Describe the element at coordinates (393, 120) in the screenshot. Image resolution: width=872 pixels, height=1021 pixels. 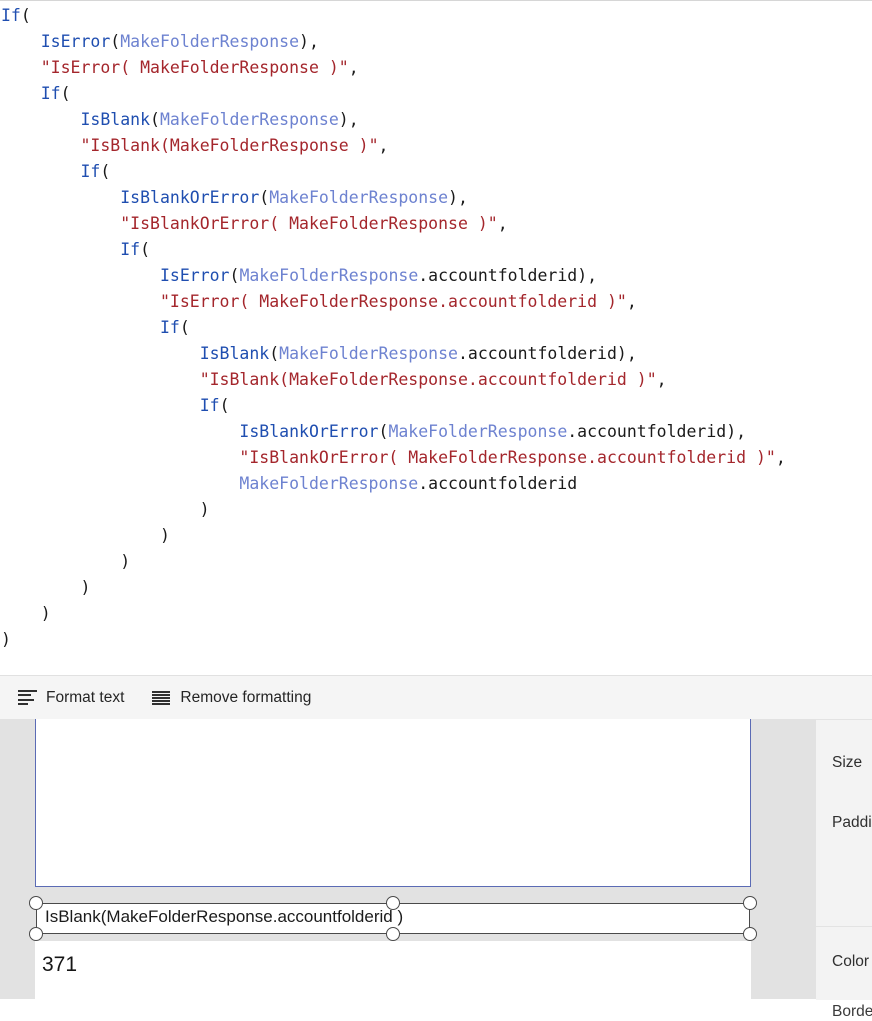
I see `formula-line: IsBlank(MakeFolderResponse),` at that location.